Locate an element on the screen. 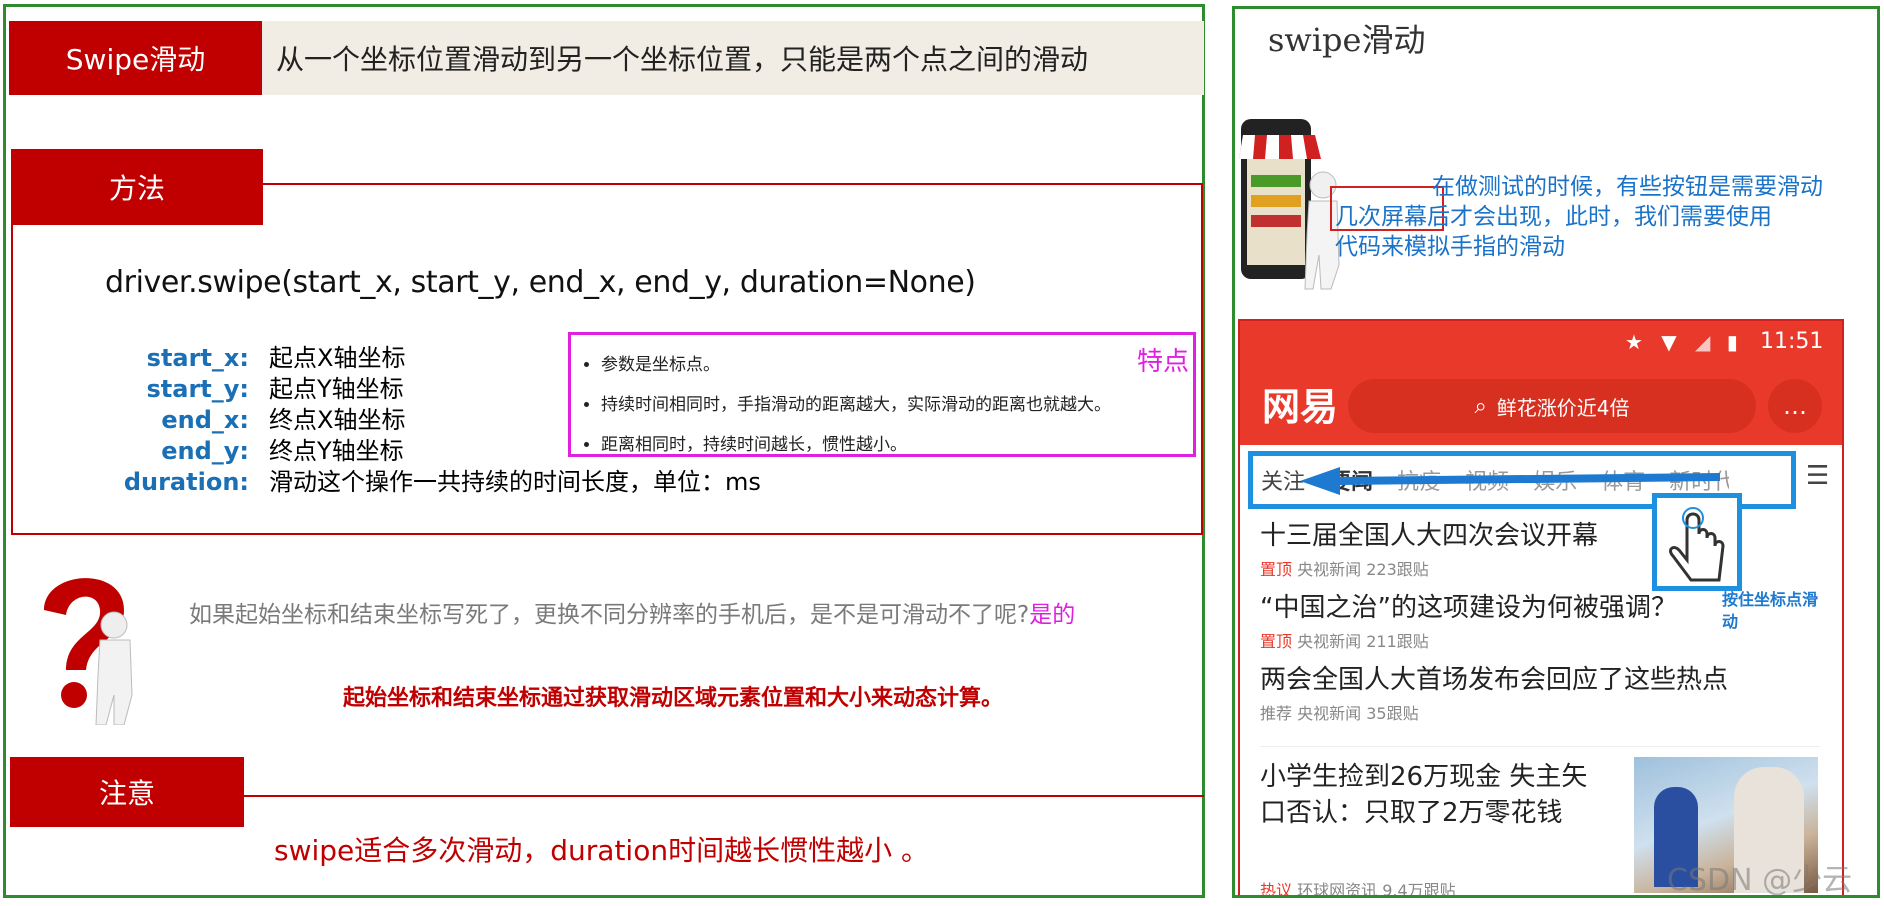  csdn-watermark: CSDN @少云清 is located at coordinates (1760, 880).